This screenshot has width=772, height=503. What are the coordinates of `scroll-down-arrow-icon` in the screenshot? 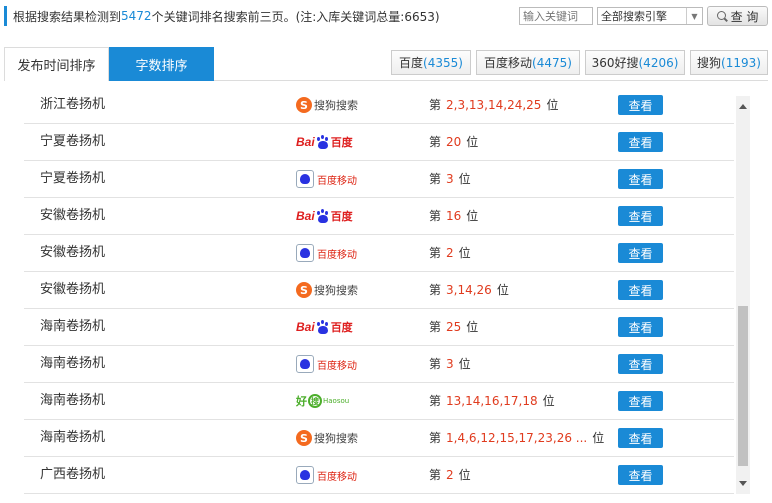 It's located at (743, 483).